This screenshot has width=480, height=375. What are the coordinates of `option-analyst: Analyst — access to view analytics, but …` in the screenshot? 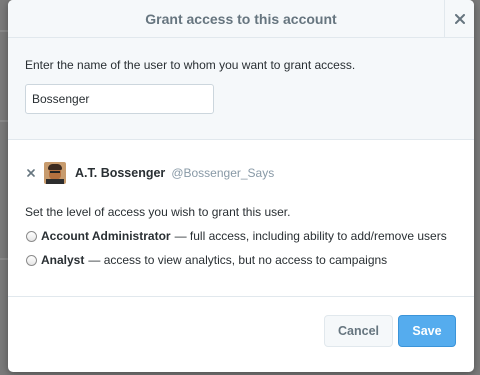 It's located at (241, 260).